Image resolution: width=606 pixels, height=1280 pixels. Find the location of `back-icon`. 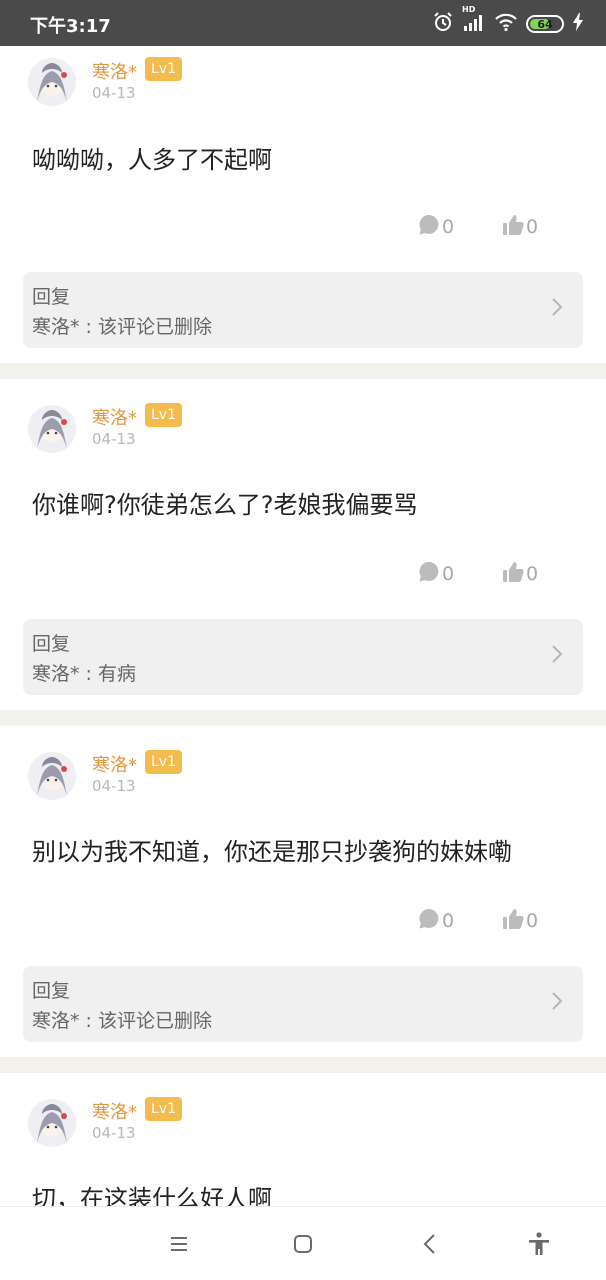

back-icon is located at coordinates (431, 1244).